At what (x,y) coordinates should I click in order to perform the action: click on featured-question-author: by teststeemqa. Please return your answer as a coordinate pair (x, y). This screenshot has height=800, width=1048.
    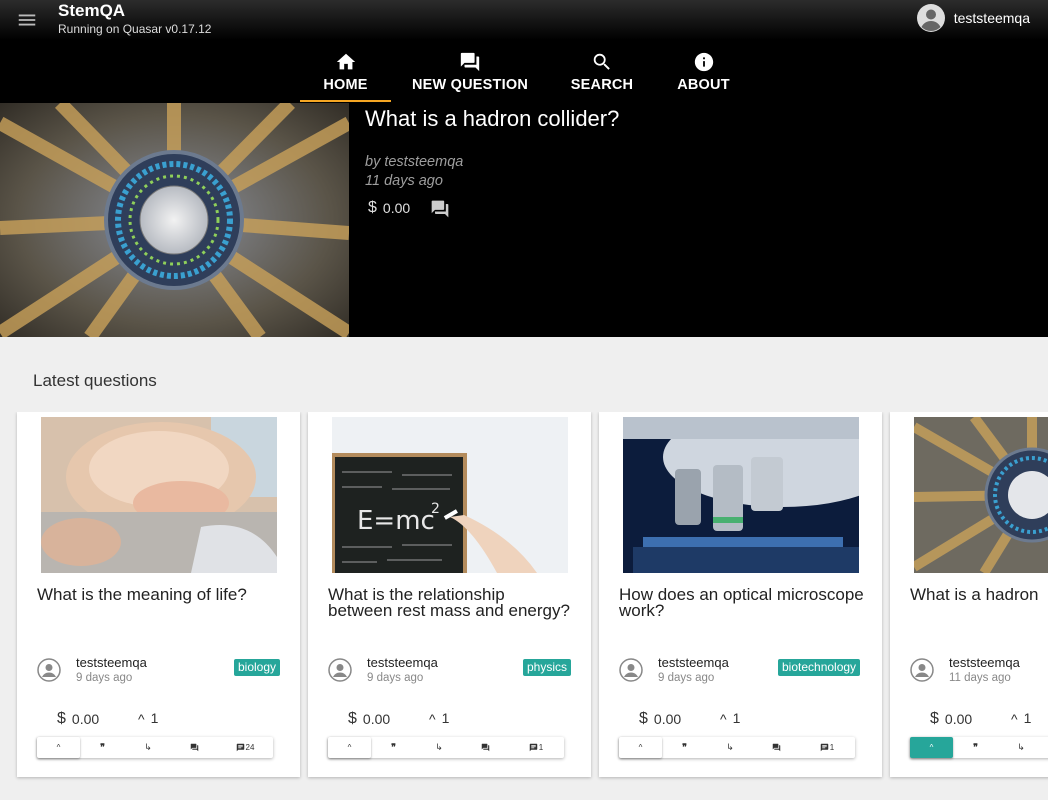
    Looking at the image, I should click on (414, 162).